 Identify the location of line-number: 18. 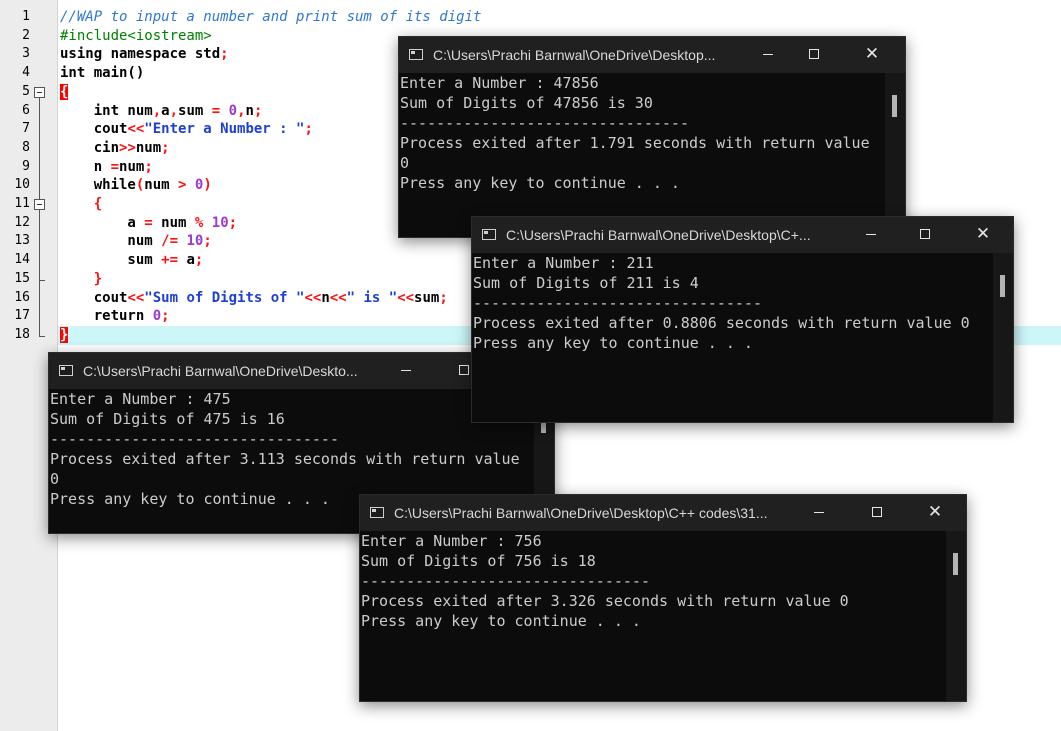
(22, 334).